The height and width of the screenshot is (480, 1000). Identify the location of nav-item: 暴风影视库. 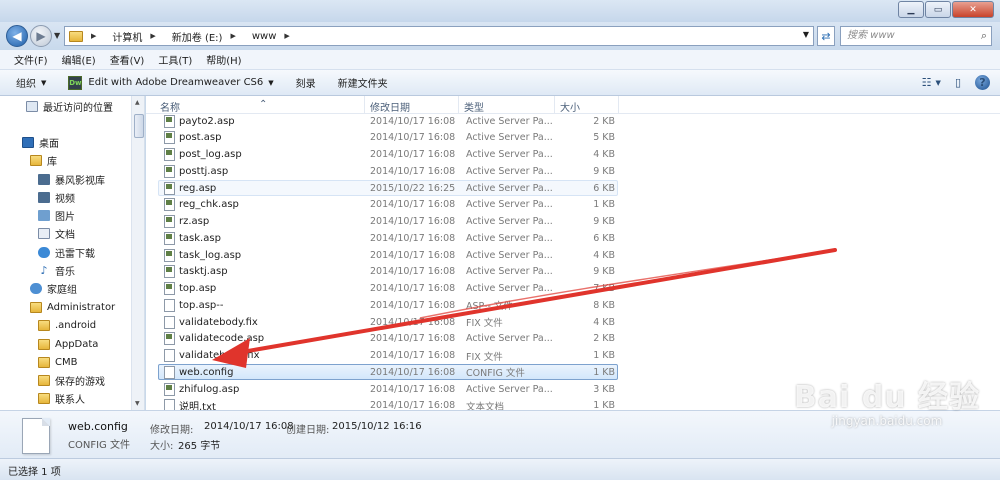
(71, 179).